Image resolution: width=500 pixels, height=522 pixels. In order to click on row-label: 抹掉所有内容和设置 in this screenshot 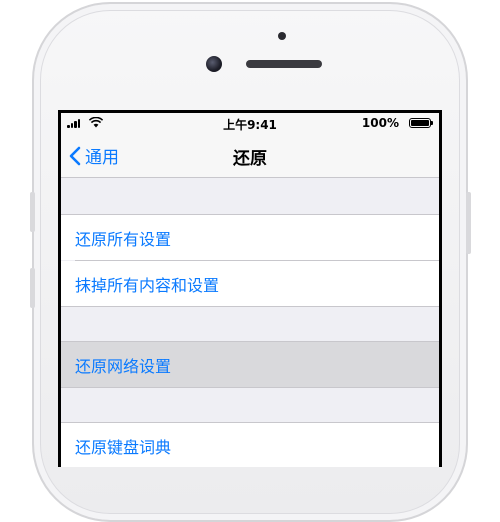, I will do `click(147, 285)`.